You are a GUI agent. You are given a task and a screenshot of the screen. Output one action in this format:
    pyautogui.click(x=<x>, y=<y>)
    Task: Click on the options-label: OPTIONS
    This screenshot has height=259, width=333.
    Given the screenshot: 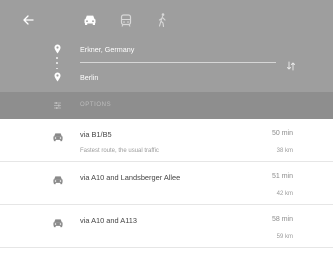 What is the action you would take?
    pyautogui.click(x=96, y=104)
    